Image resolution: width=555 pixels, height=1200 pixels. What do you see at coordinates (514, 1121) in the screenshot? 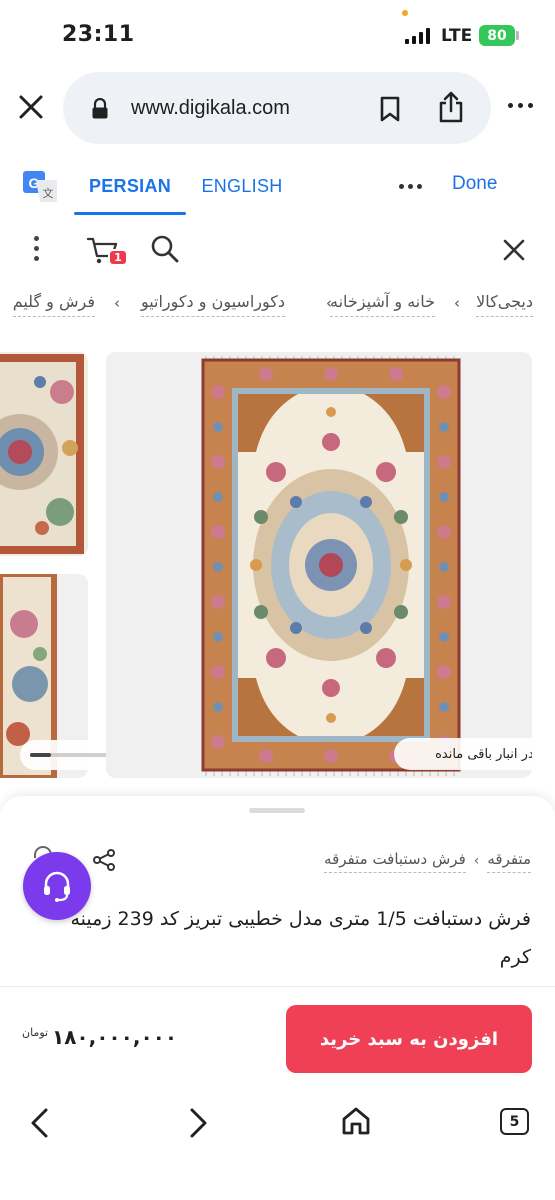
I see `tab-switcher-button: 5` at bounding box center [514, 1121].